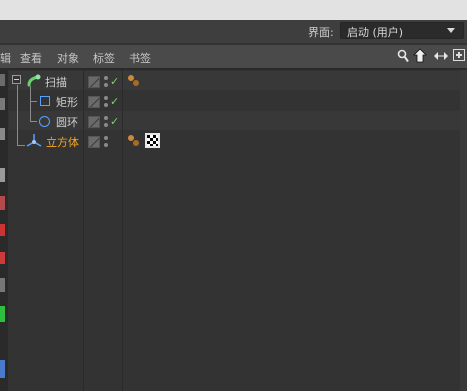 Image resolution: width=467 pixels, height=391 pixels. Describe the element at coordinates (321, 32) in the screenshot. I see `layout-label: 界面:` at that location.